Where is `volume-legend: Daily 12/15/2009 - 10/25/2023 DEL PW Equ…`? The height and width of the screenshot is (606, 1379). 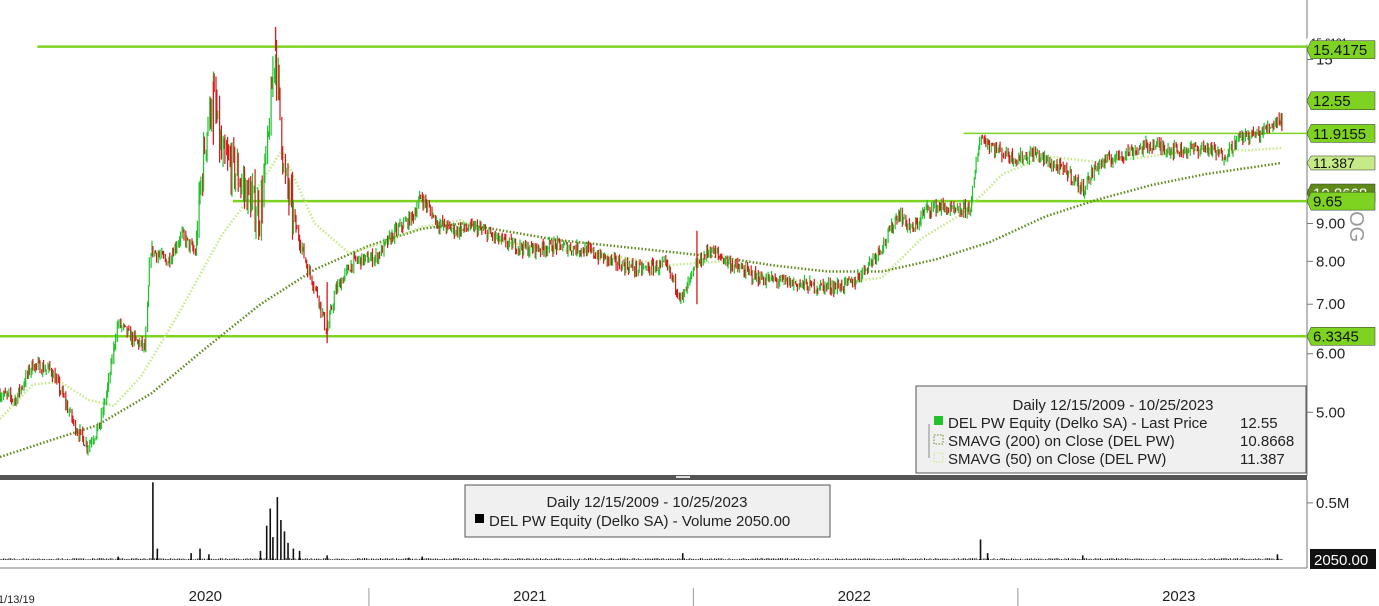 volume-legend: Daily 12/15/2009 - 10/25/2023 DEL PW Equ… is located at coordinates (647, 511).